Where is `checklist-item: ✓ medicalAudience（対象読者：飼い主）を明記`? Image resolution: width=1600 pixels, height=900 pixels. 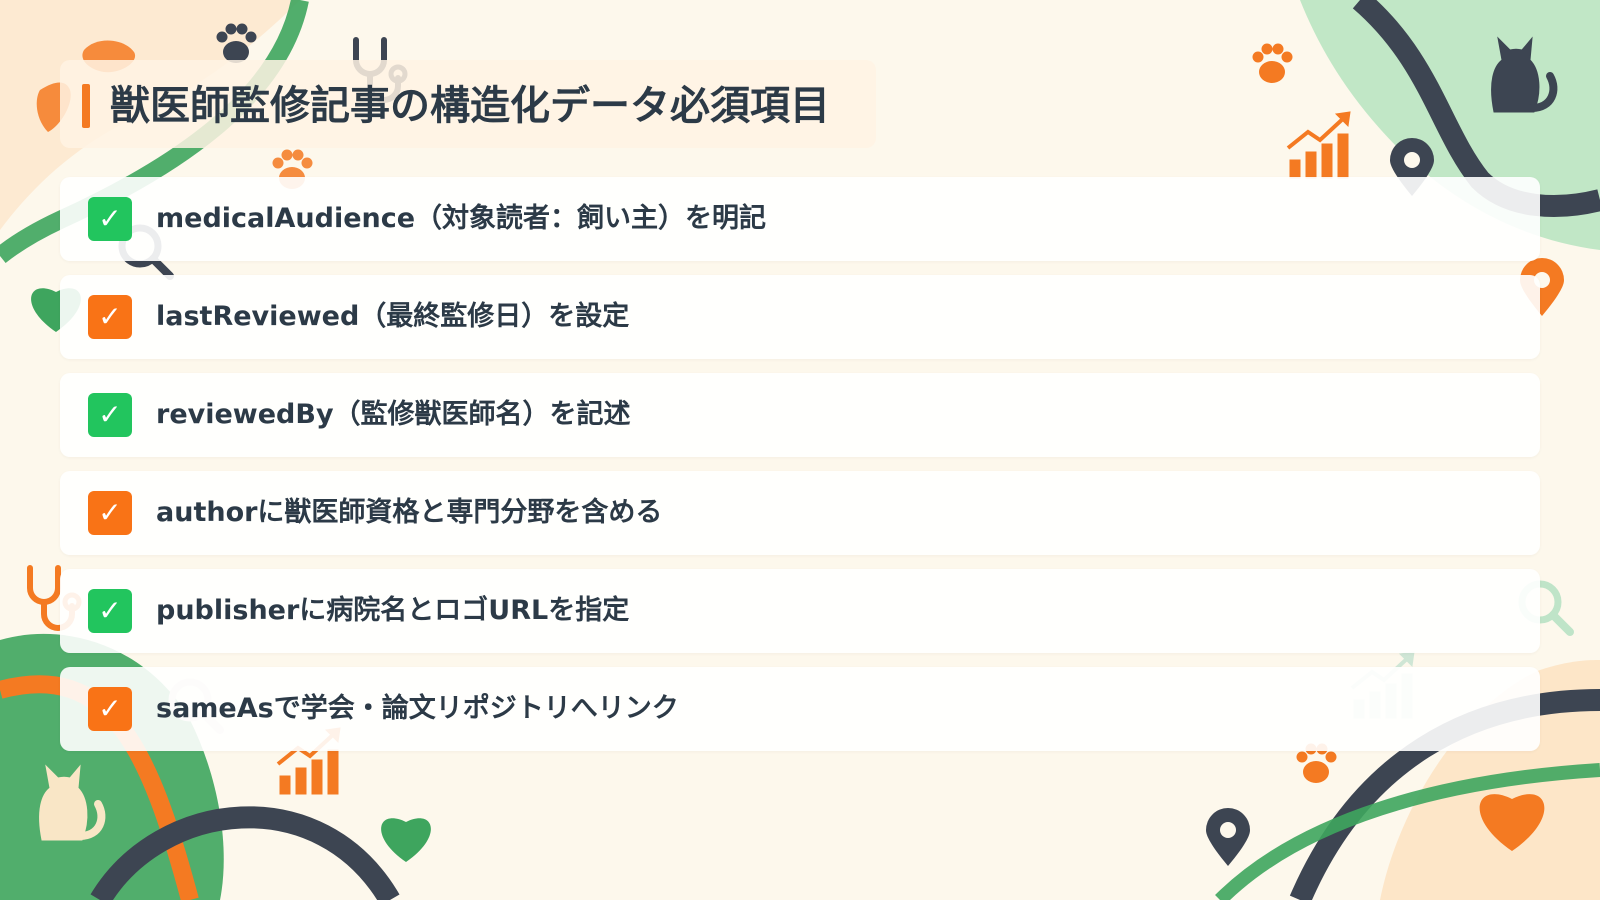 checklist-item: ✓ medicalAudience（対象読者：飼い主）を明記 is located at coordinates (800, 219).